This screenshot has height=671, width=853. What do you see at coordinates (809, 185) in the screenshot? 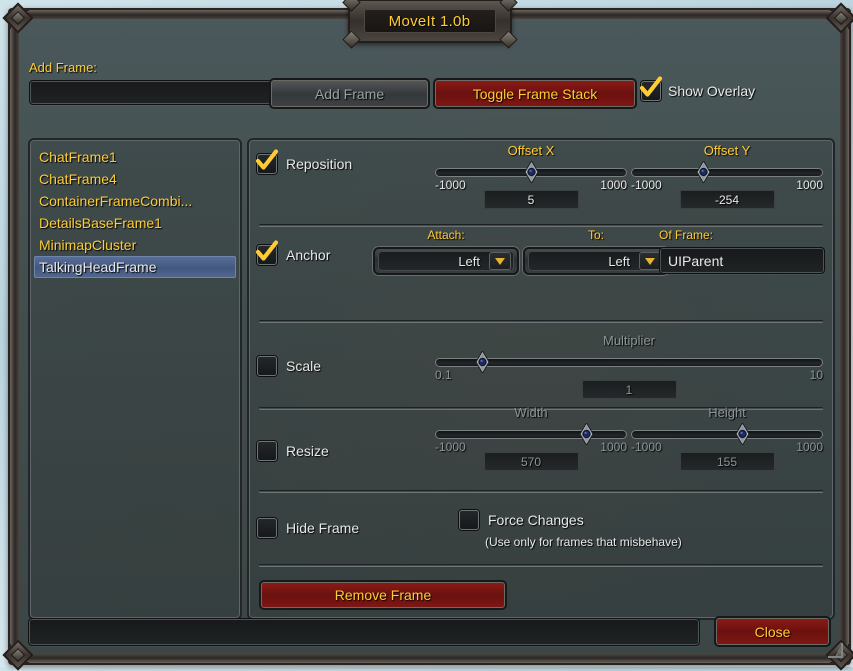
I see `offset-y-max: 1000` at bounding box center [809, 185].